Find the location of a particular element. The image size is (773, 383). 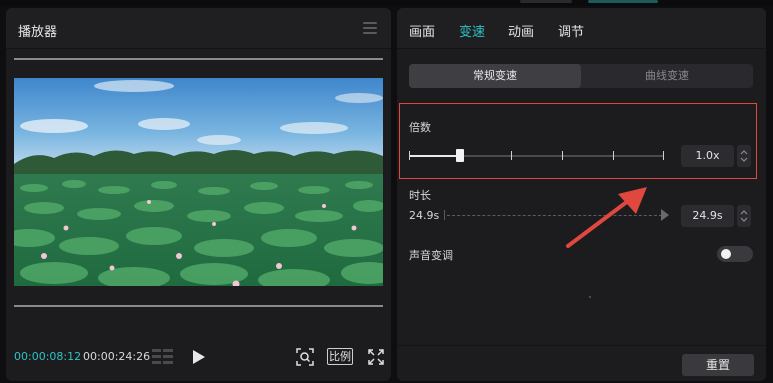

player-title: 播放器 is located at coordinates (38, 32).